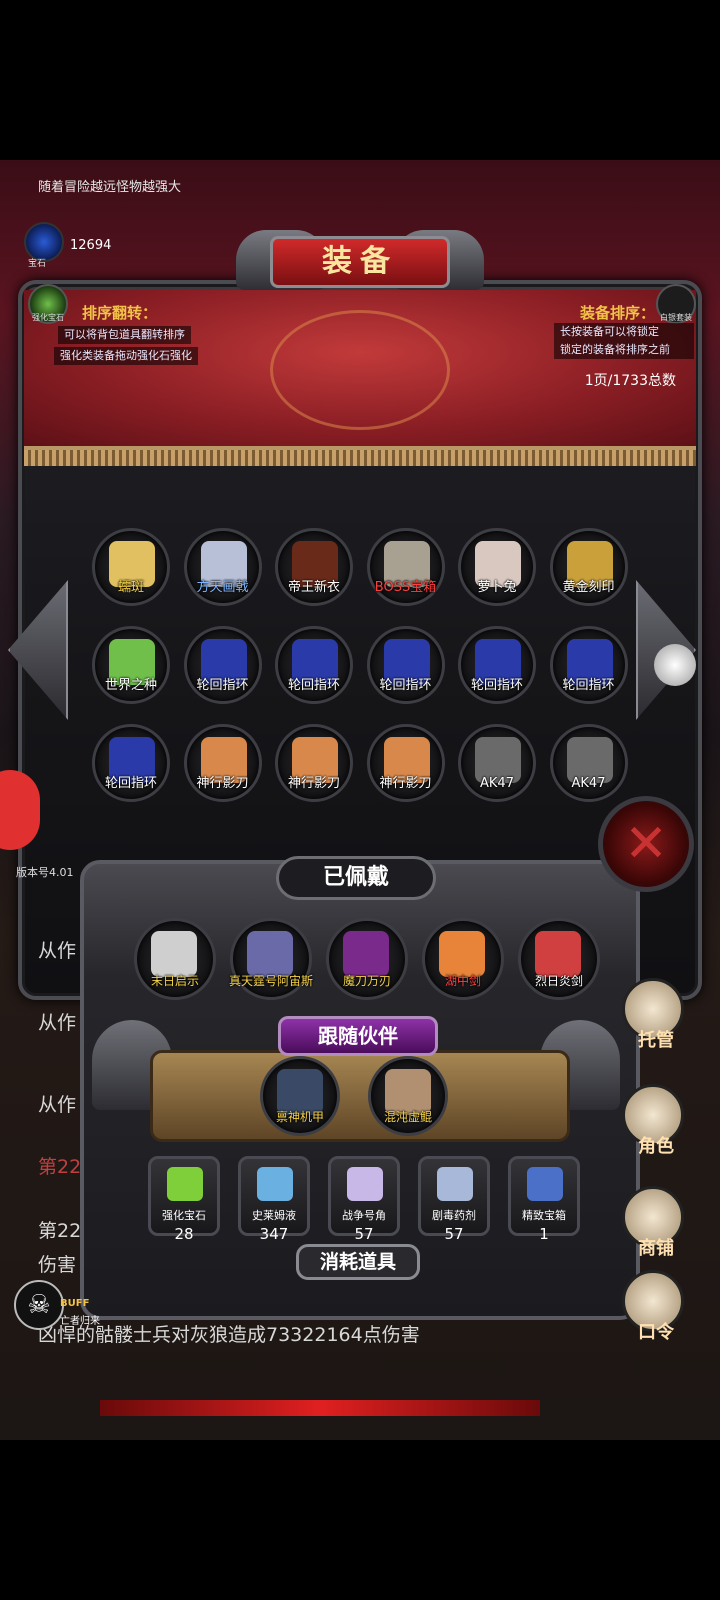 This screenshot has height=1600, width=720. I want to click on companion-name: 混沌虚鲲, so click(407, 1117).